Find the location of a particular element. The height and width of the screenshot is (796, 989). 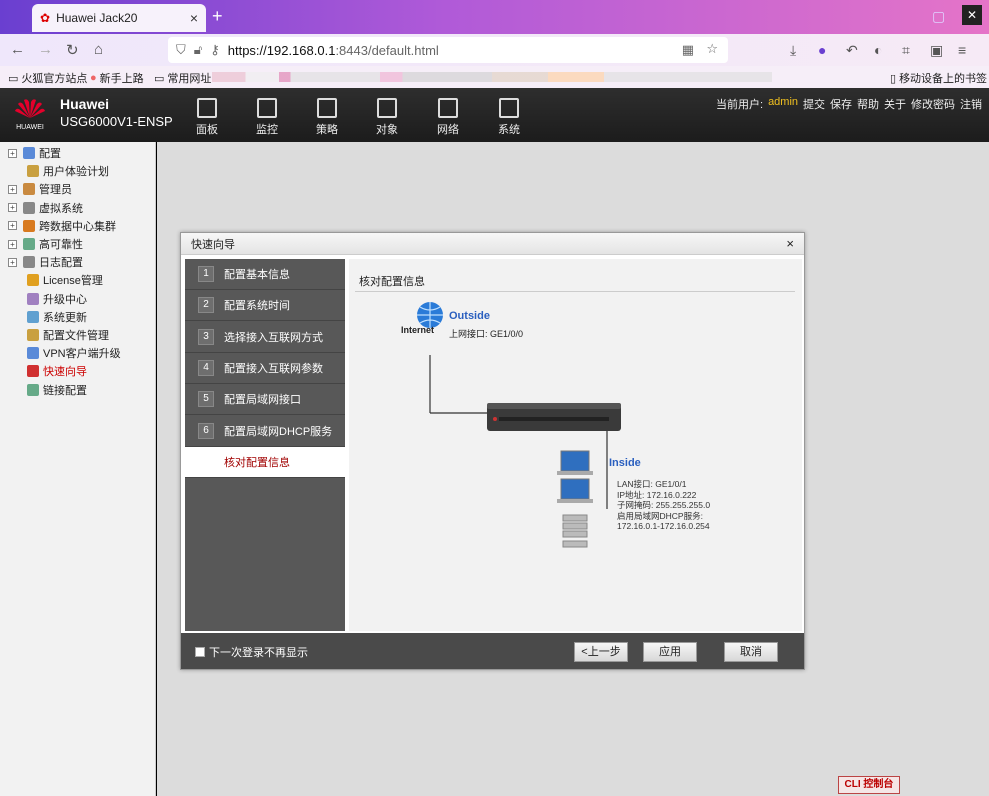

undo-icon: ↶ is located at coordinates (852, 50).